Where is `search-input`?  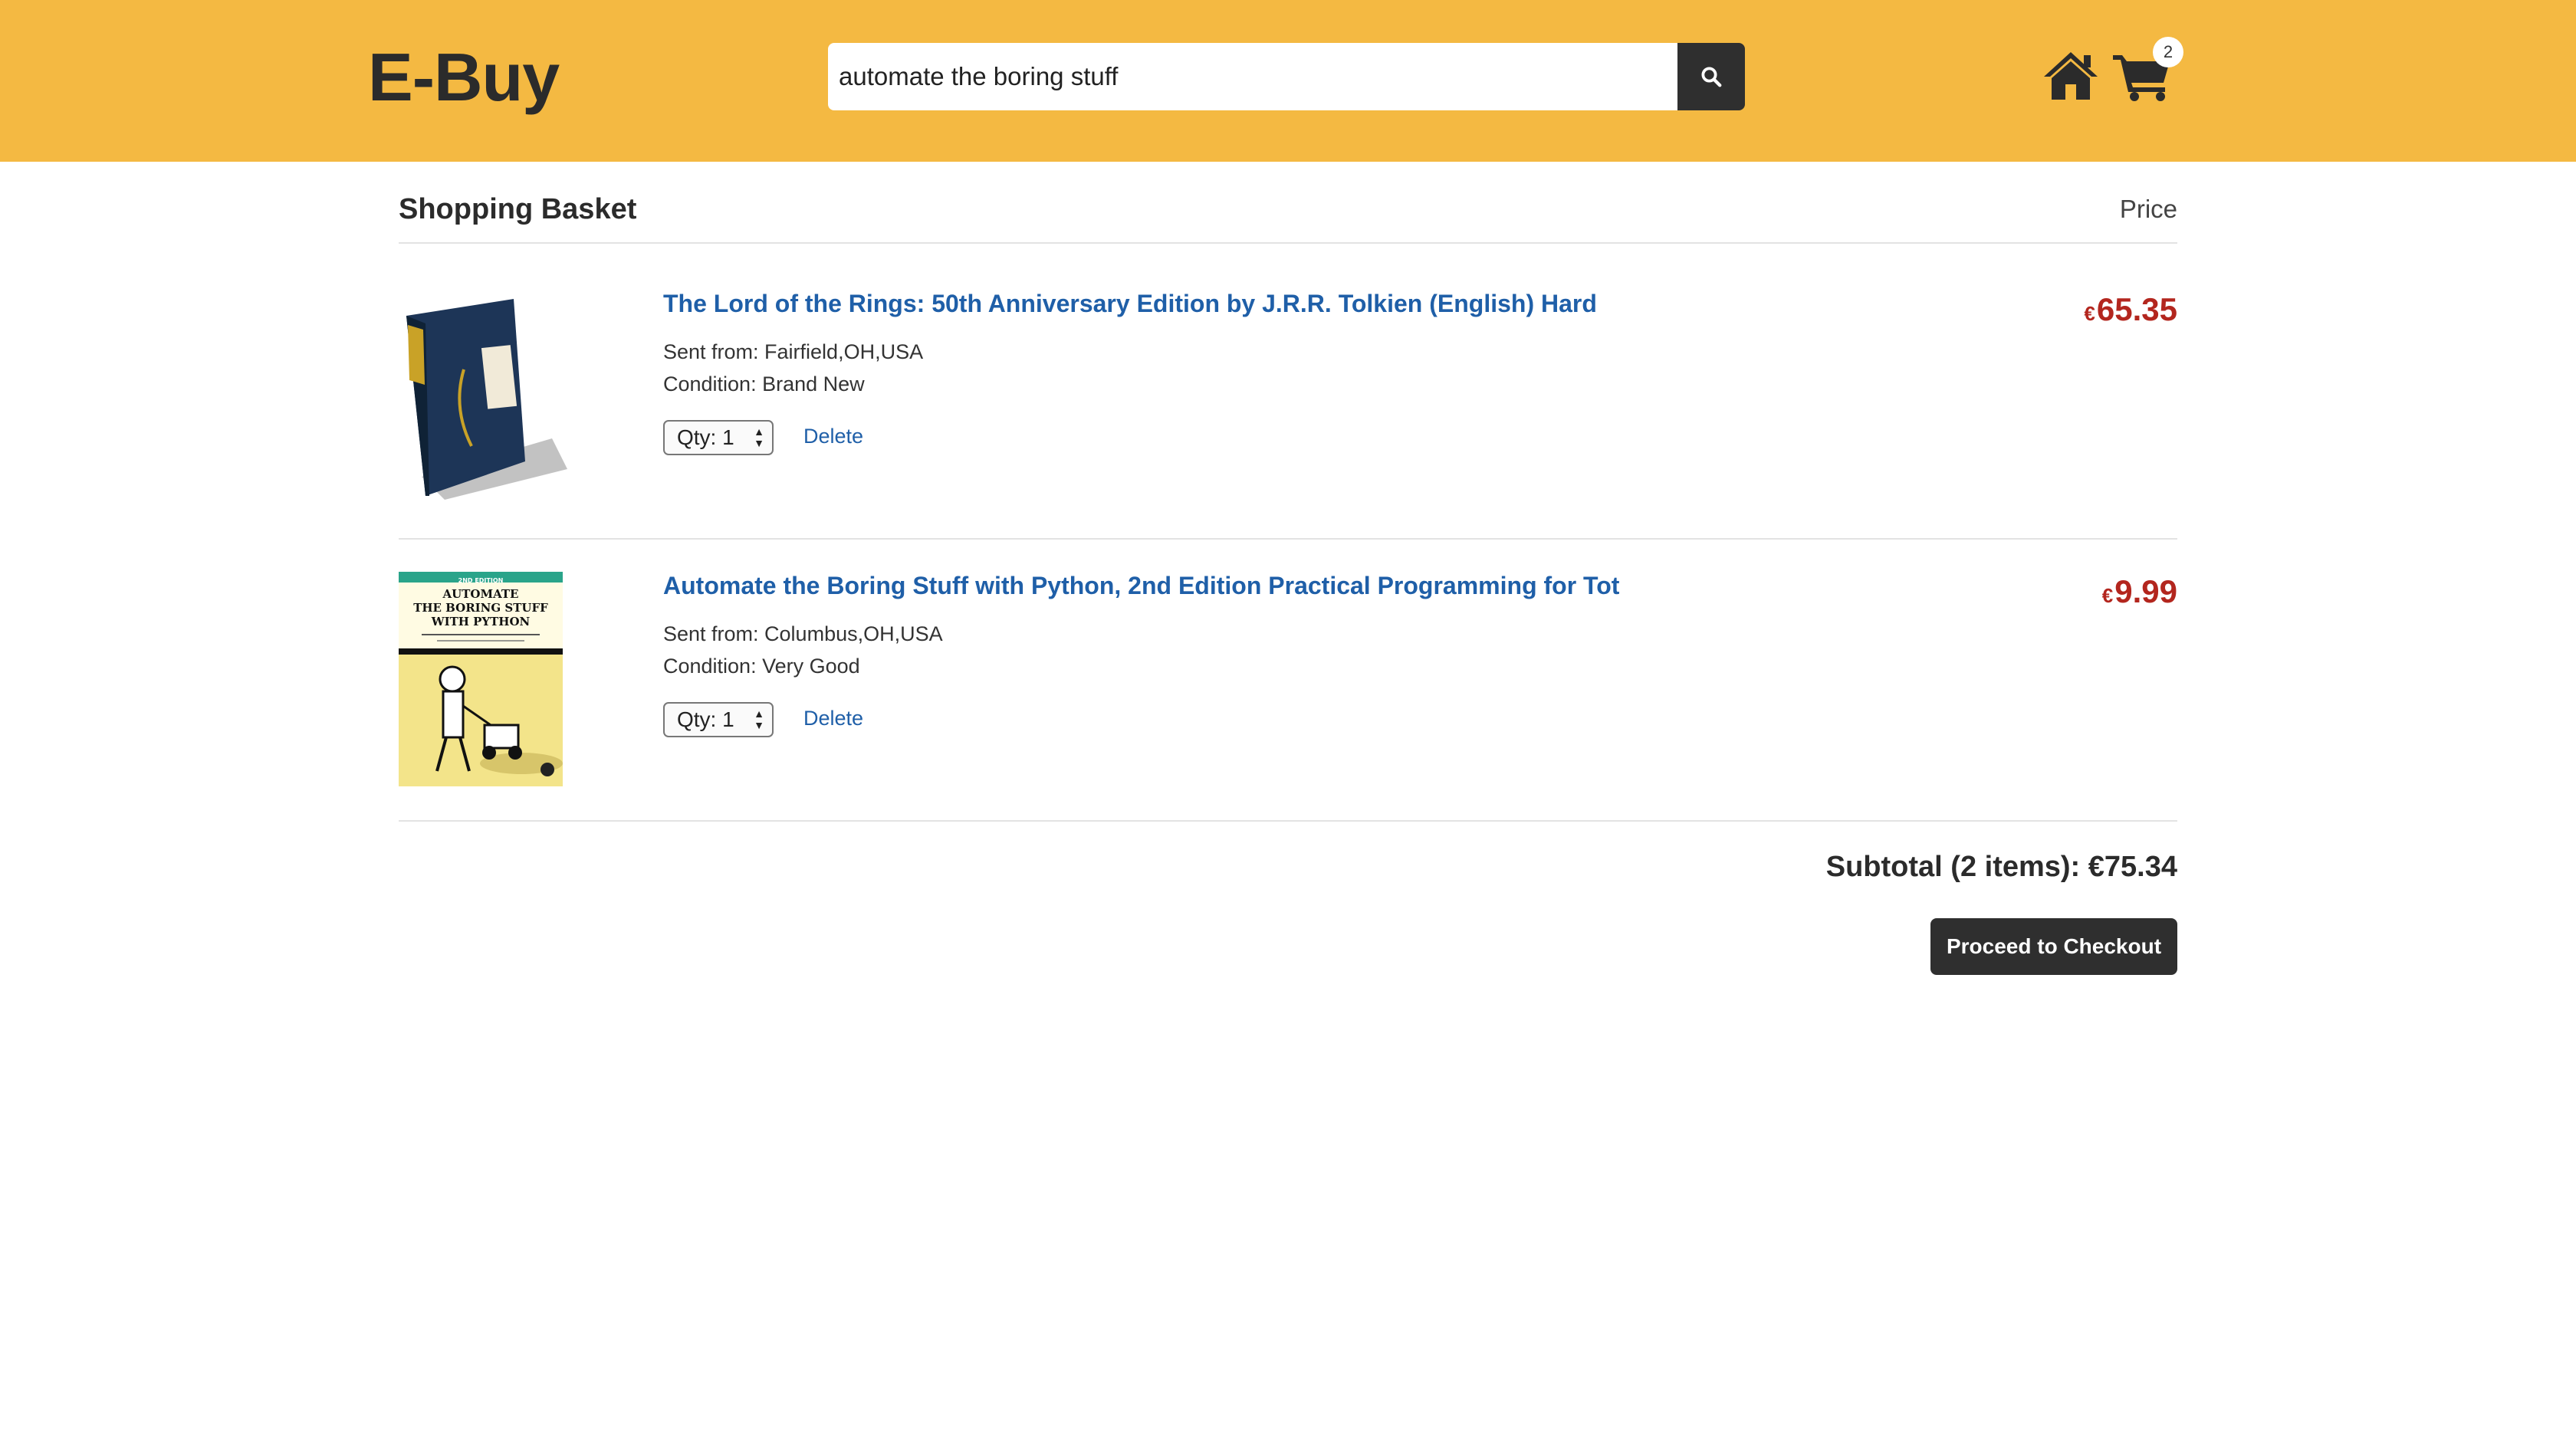
search-input is located at coordinates (1253, 76).